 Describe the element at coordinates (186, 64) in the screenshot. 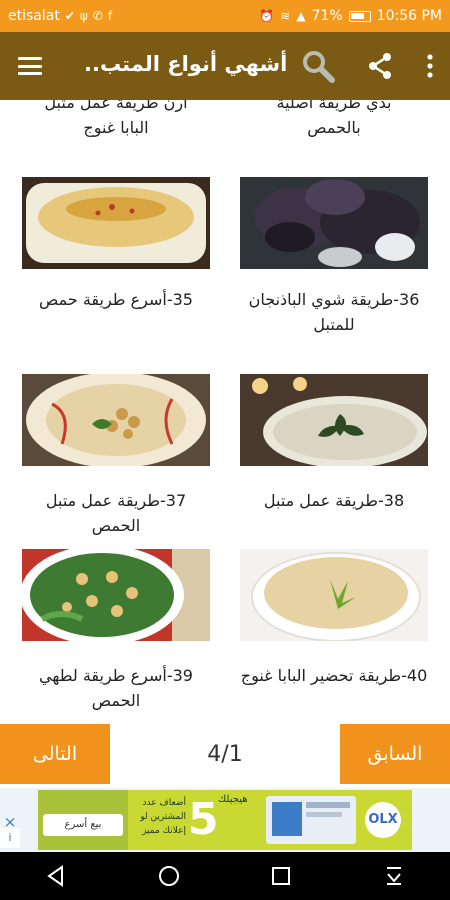

I see `page-title: أشهي أنواع المتب..` at that location.